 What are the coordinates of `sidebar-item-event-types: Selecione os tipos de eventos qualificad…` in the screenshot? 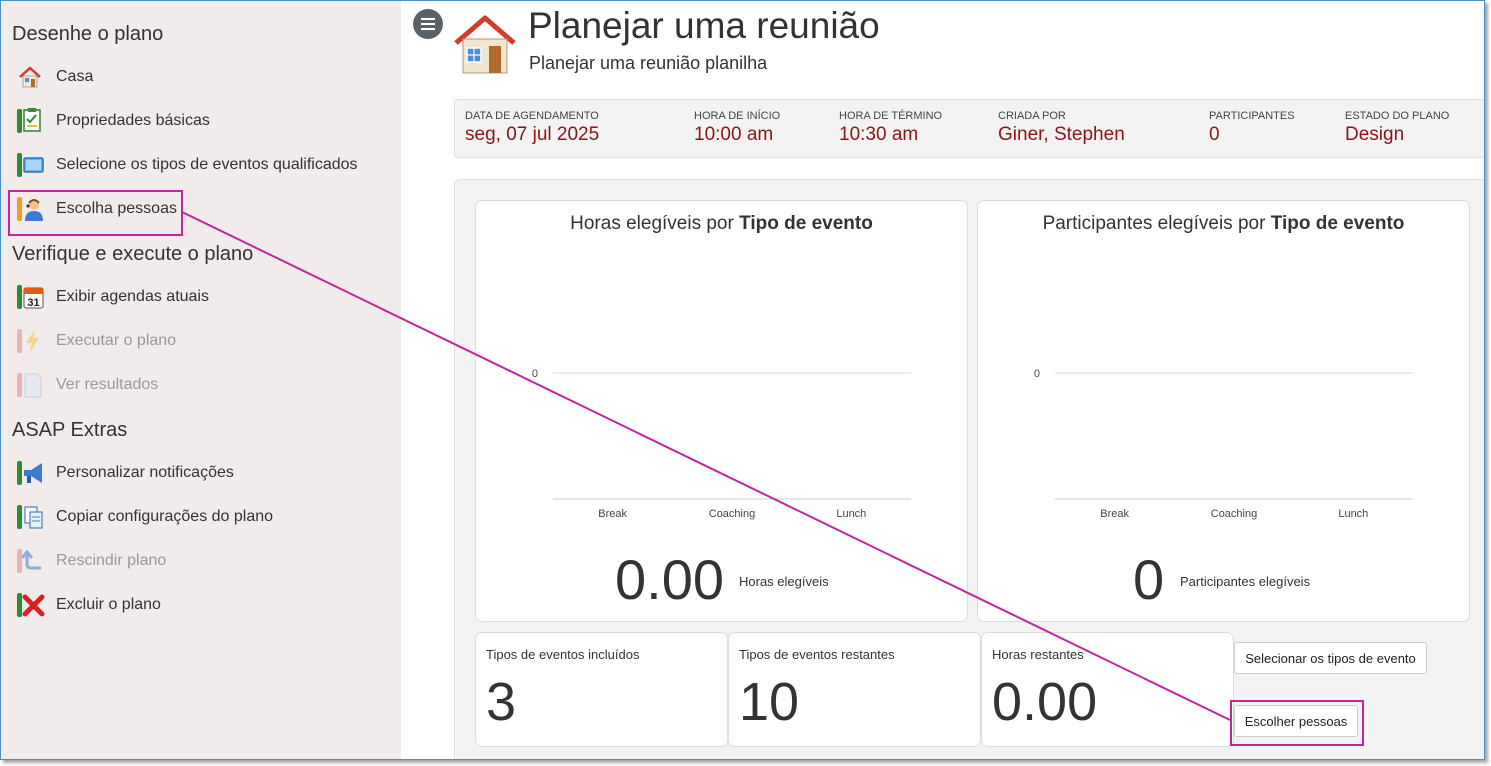 It's located at (186, 165).